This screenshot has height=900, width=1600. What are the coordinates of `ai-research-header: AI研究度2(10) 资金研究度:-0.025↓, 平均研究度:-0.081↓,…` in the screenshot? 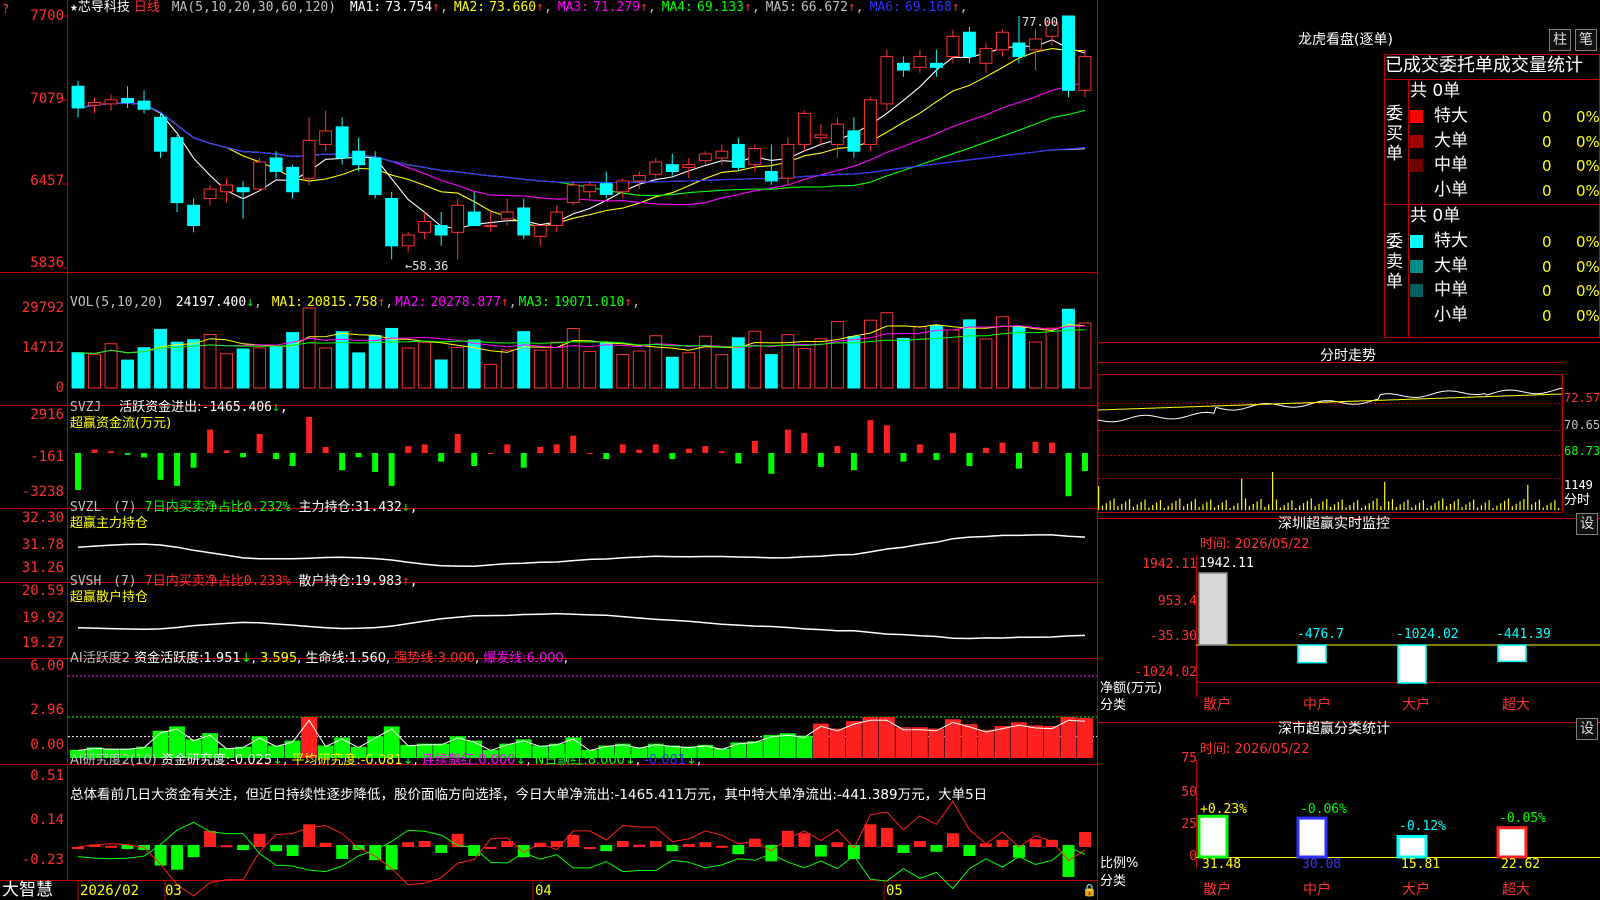 It's located at (386, 760).